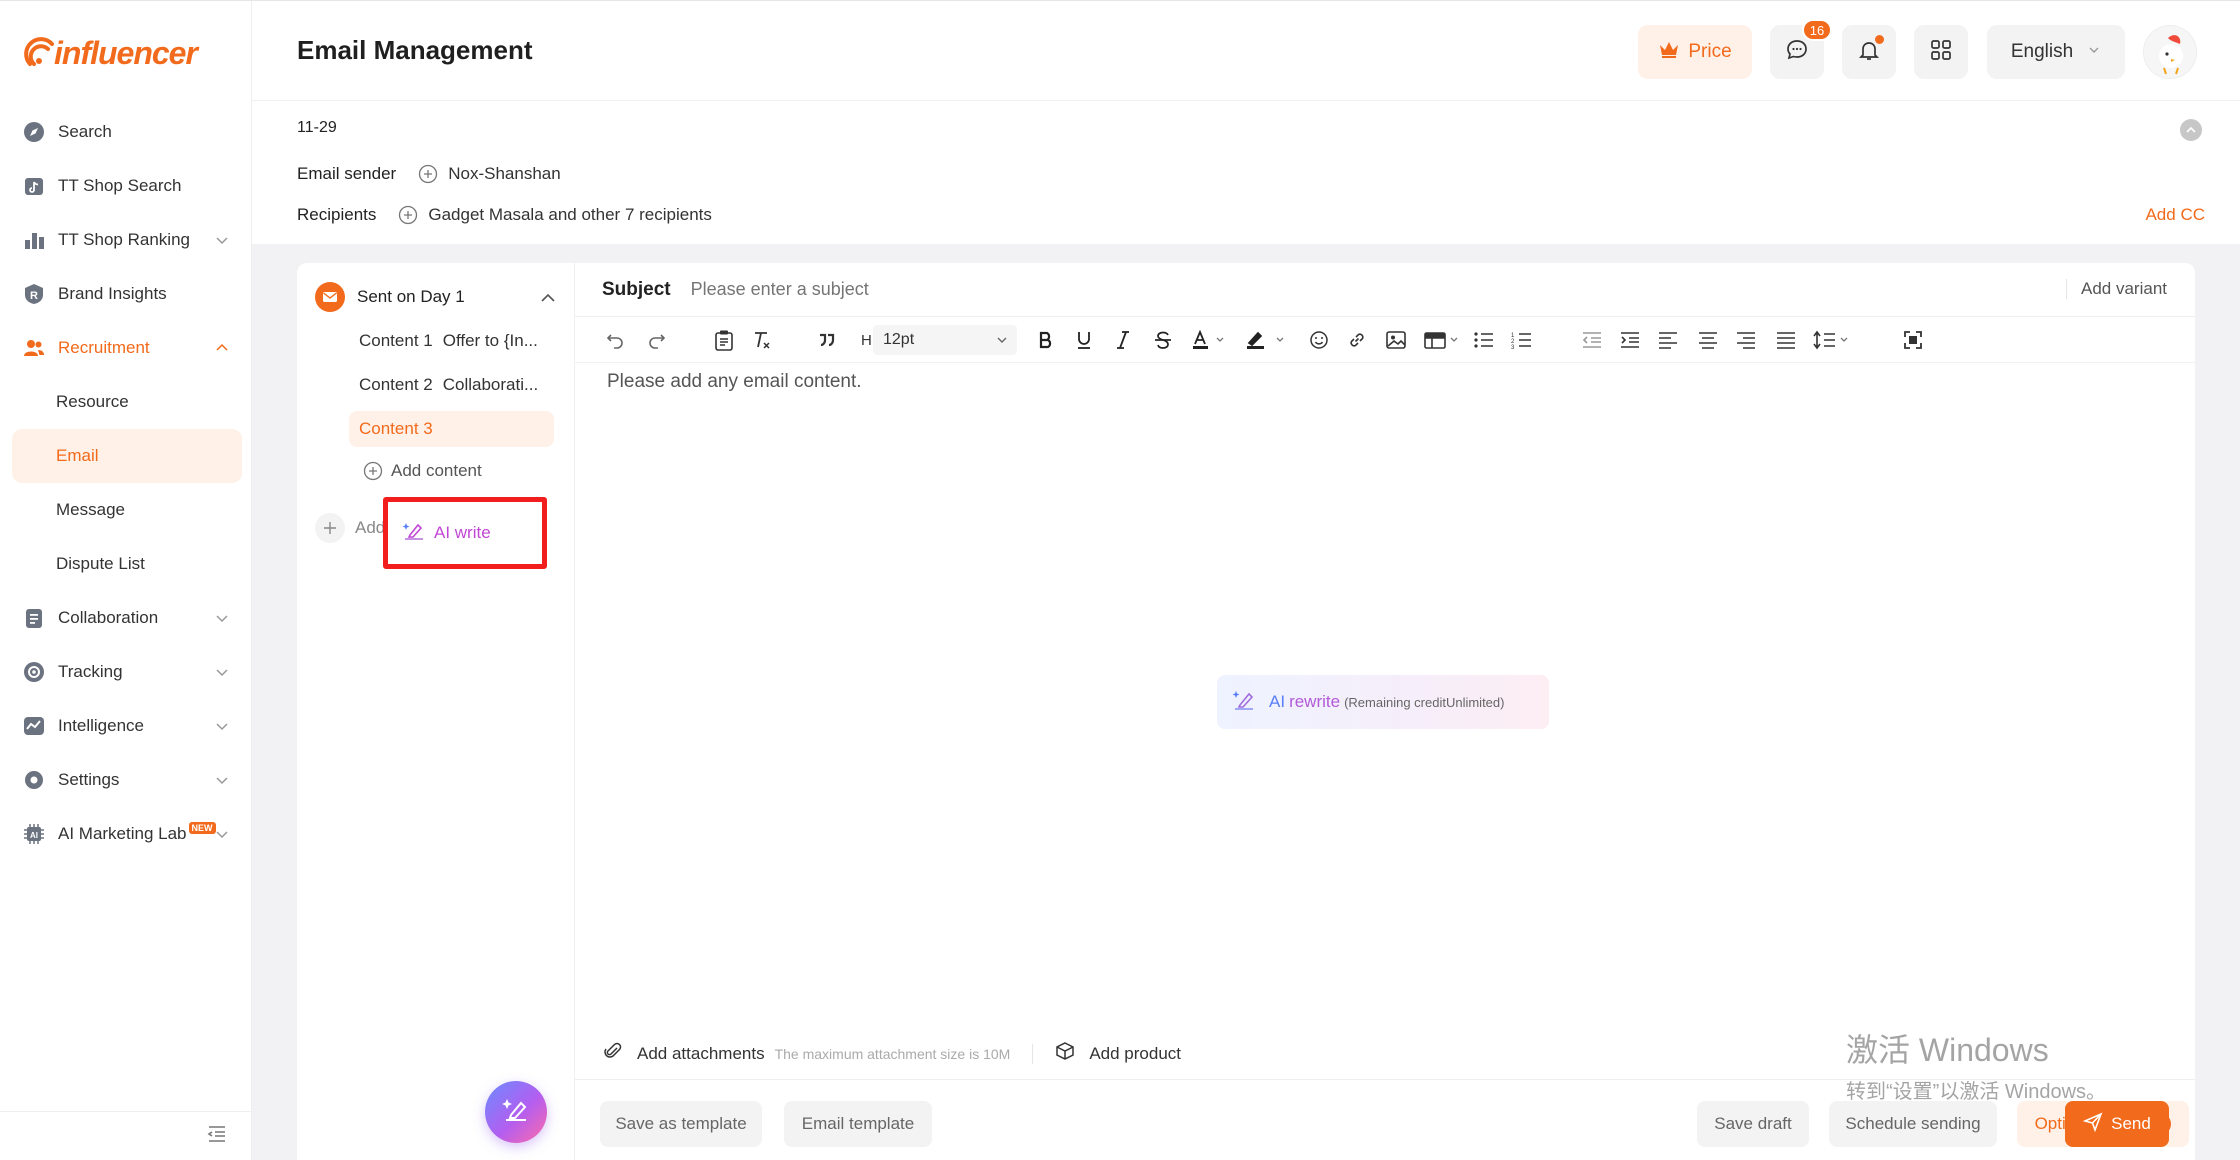 The width and height of the screenshot is (2240, 1160). What do you see at coordinates (373, 471) in the screenshot?
I see `plus-circle-icon` at bounding box center [373, 471].